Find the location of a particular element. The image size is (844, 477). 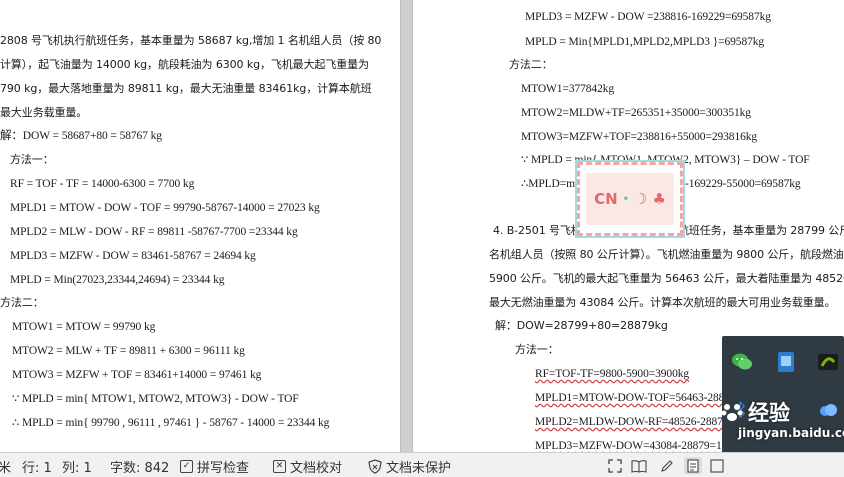

formula-line: MTOW2=MLDW+TF=265351+35000=300351kg is located at coordinates (636, 113).